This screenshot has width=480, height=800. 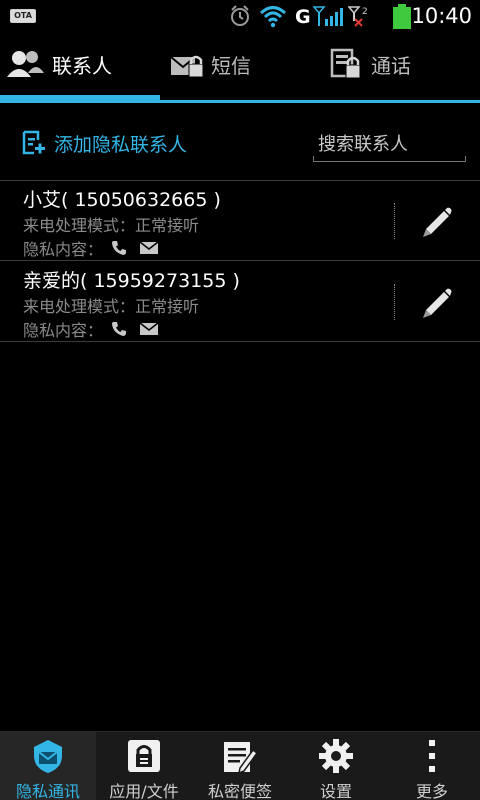 I want to click on tab-indicator-active, so click(x=80, y=99).